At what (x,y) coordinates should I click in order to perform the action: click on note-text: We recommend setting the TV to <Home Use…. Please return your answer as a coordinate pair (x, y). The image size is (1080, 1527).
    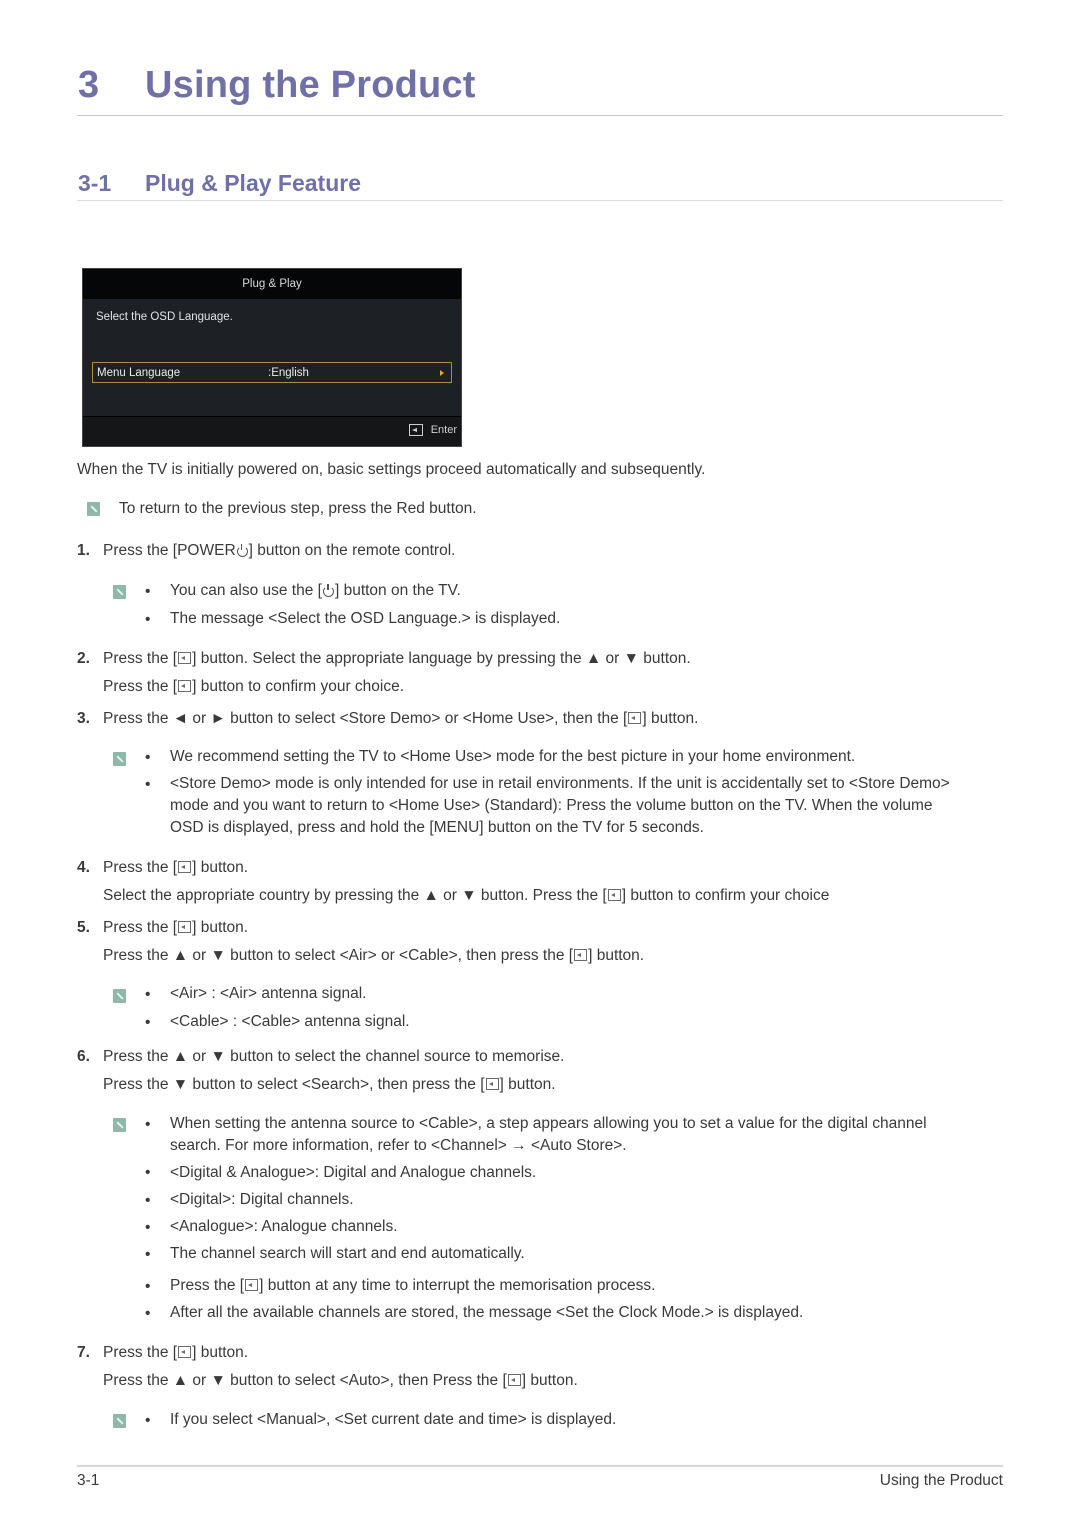
    Looking at the image, I should click on (513, 756).